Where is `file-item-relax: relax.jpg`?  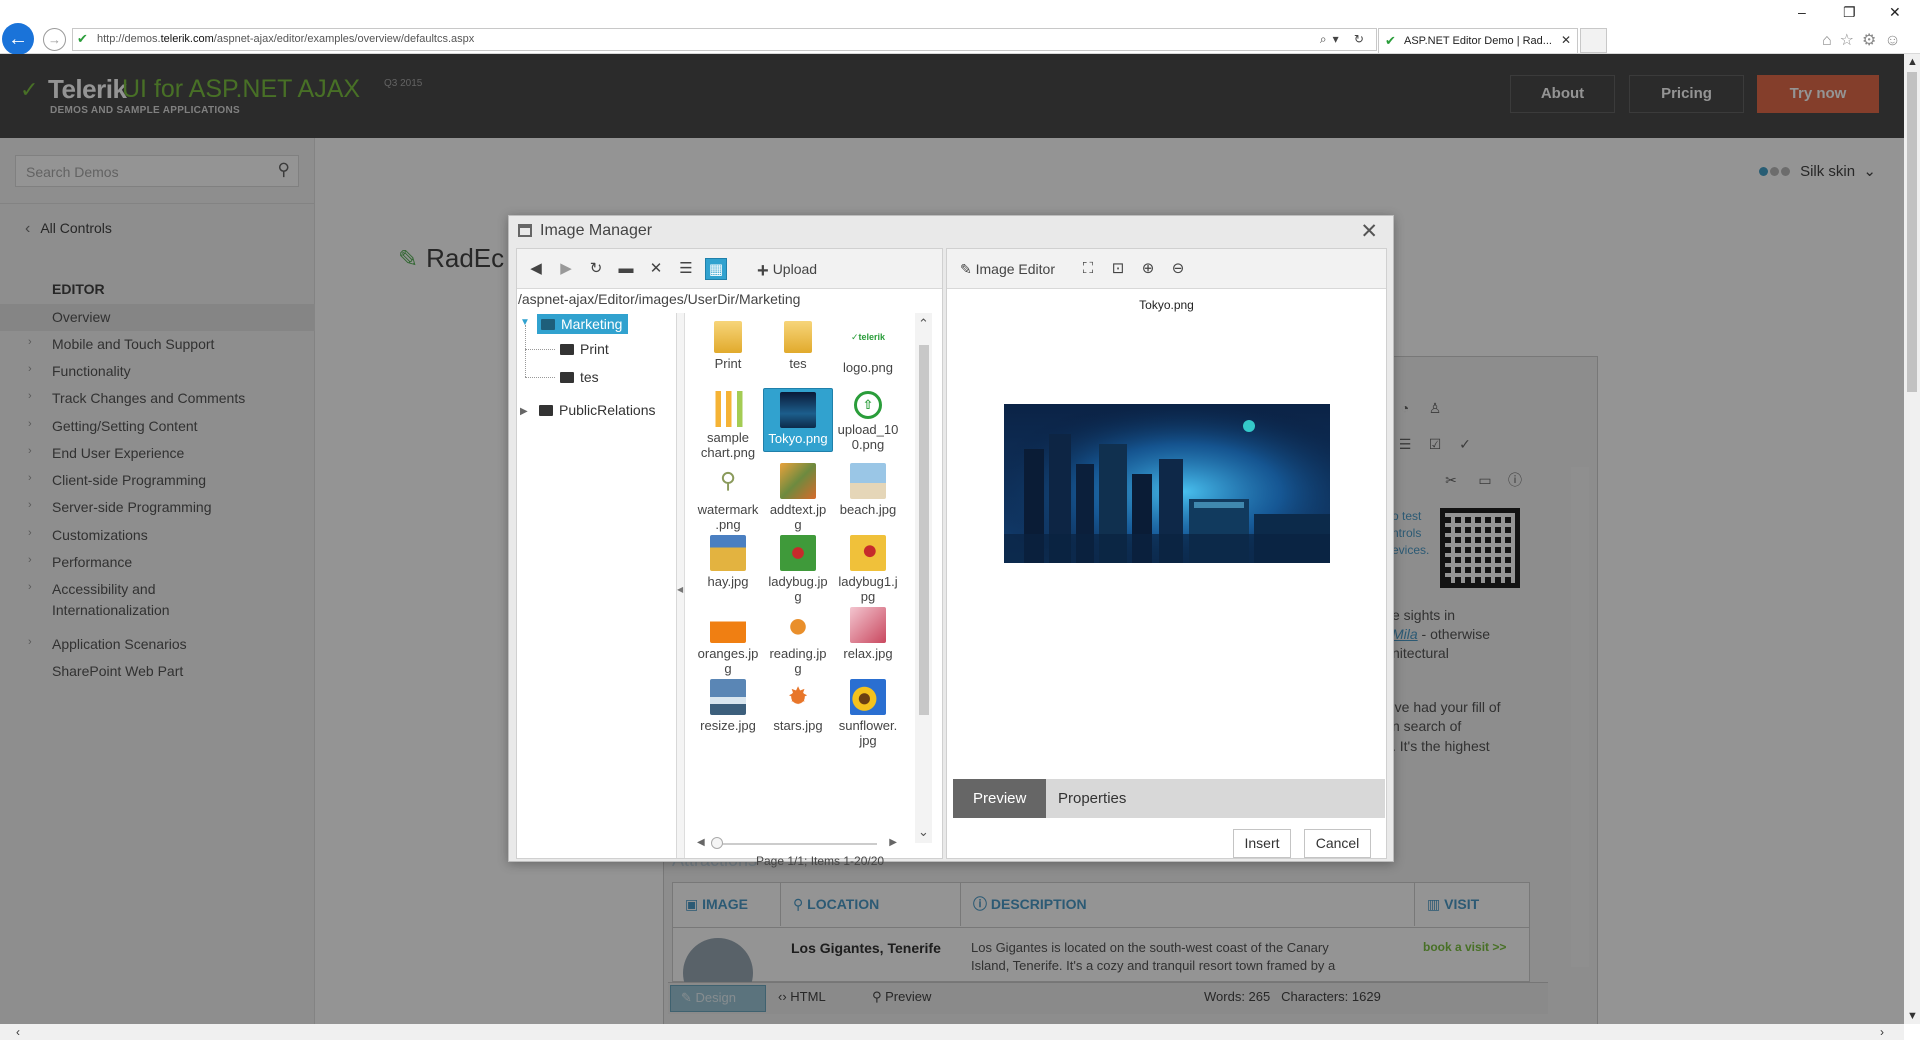 file-item-relax: relax.jpg is located at coordinates (868, 634).